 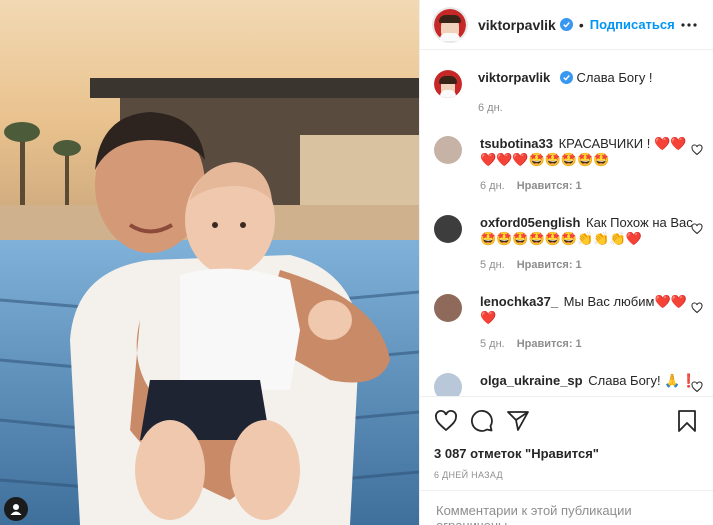 What do you see at coordinates (490, 108) in the screenshot?
I see `caption-time: 6 дн.` at bounding box center [490, 108].